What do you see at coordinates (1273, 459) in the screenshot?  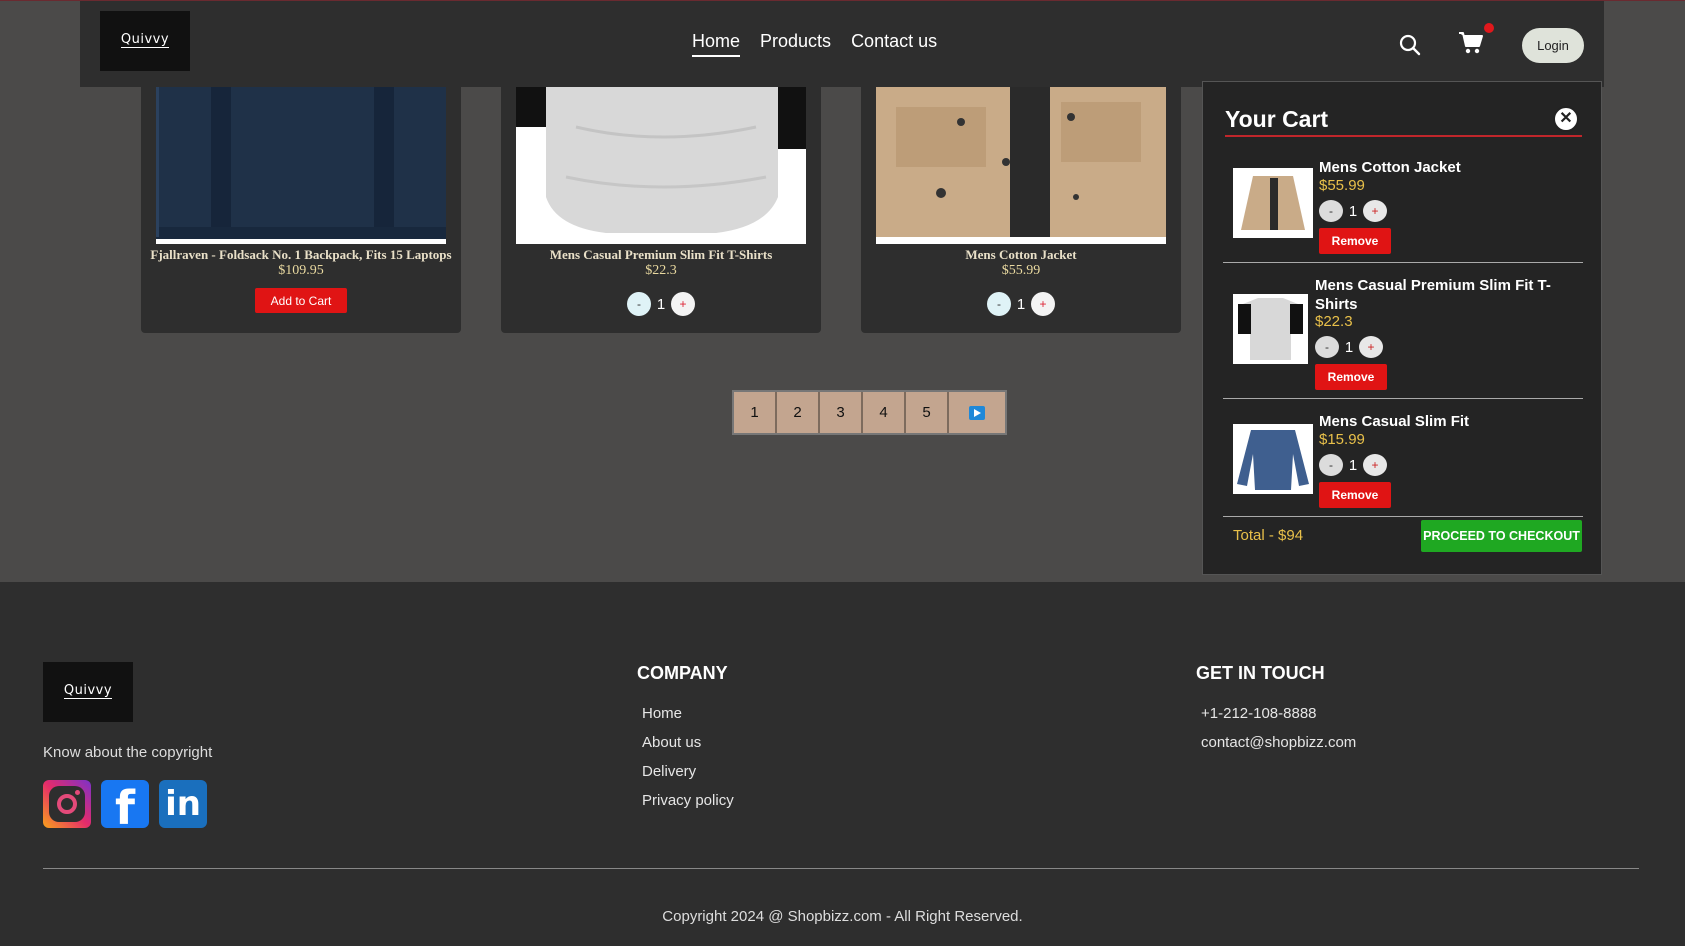 I see `cart-item-image-shirt` at bounding box center [1273, 459].